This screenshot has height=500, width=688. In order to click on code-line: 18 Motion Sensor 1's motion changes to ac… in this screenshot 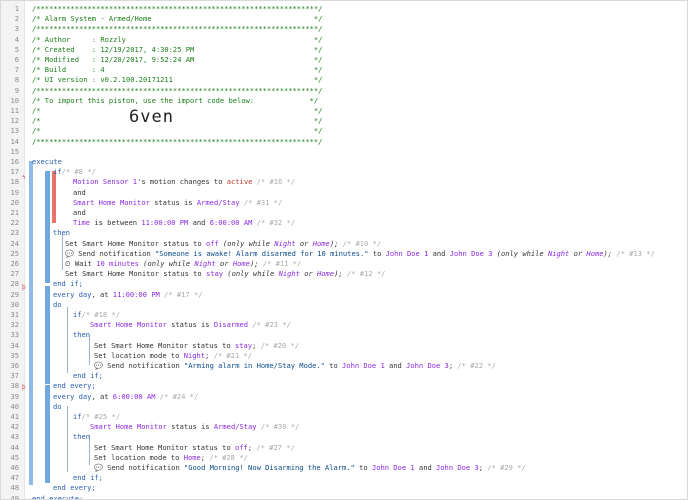, I will do `click(344, 182)`.